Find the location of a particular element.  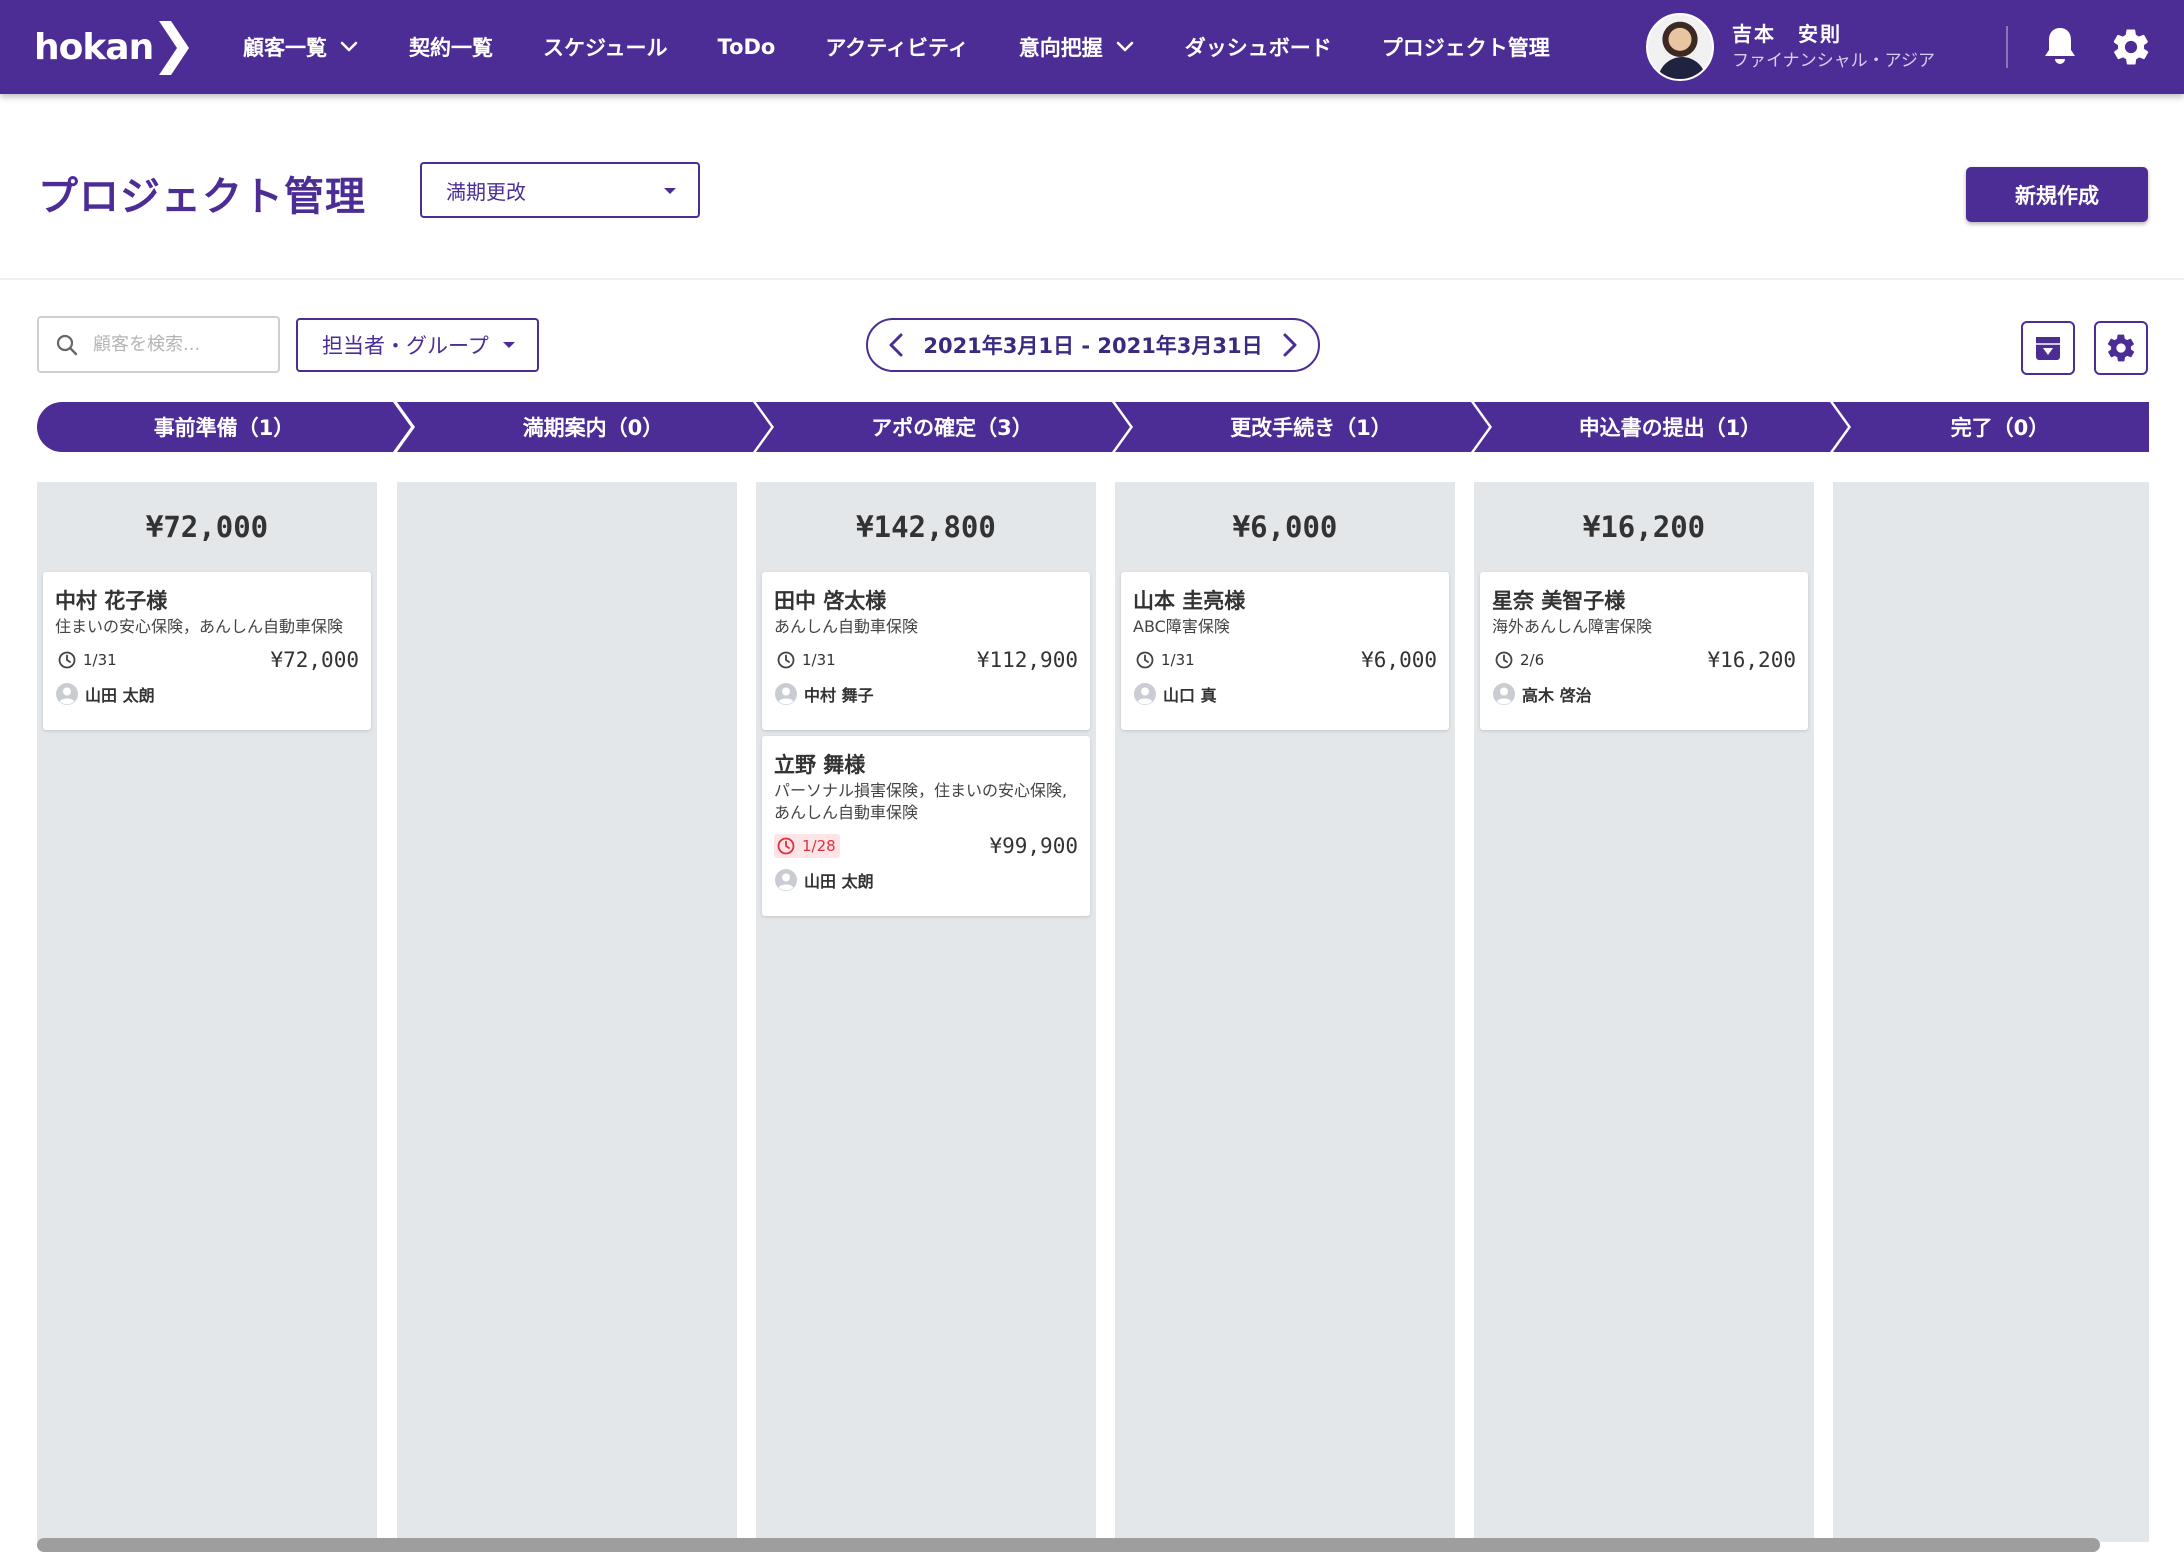

bell-icon is located at coordinates (2060, 46).